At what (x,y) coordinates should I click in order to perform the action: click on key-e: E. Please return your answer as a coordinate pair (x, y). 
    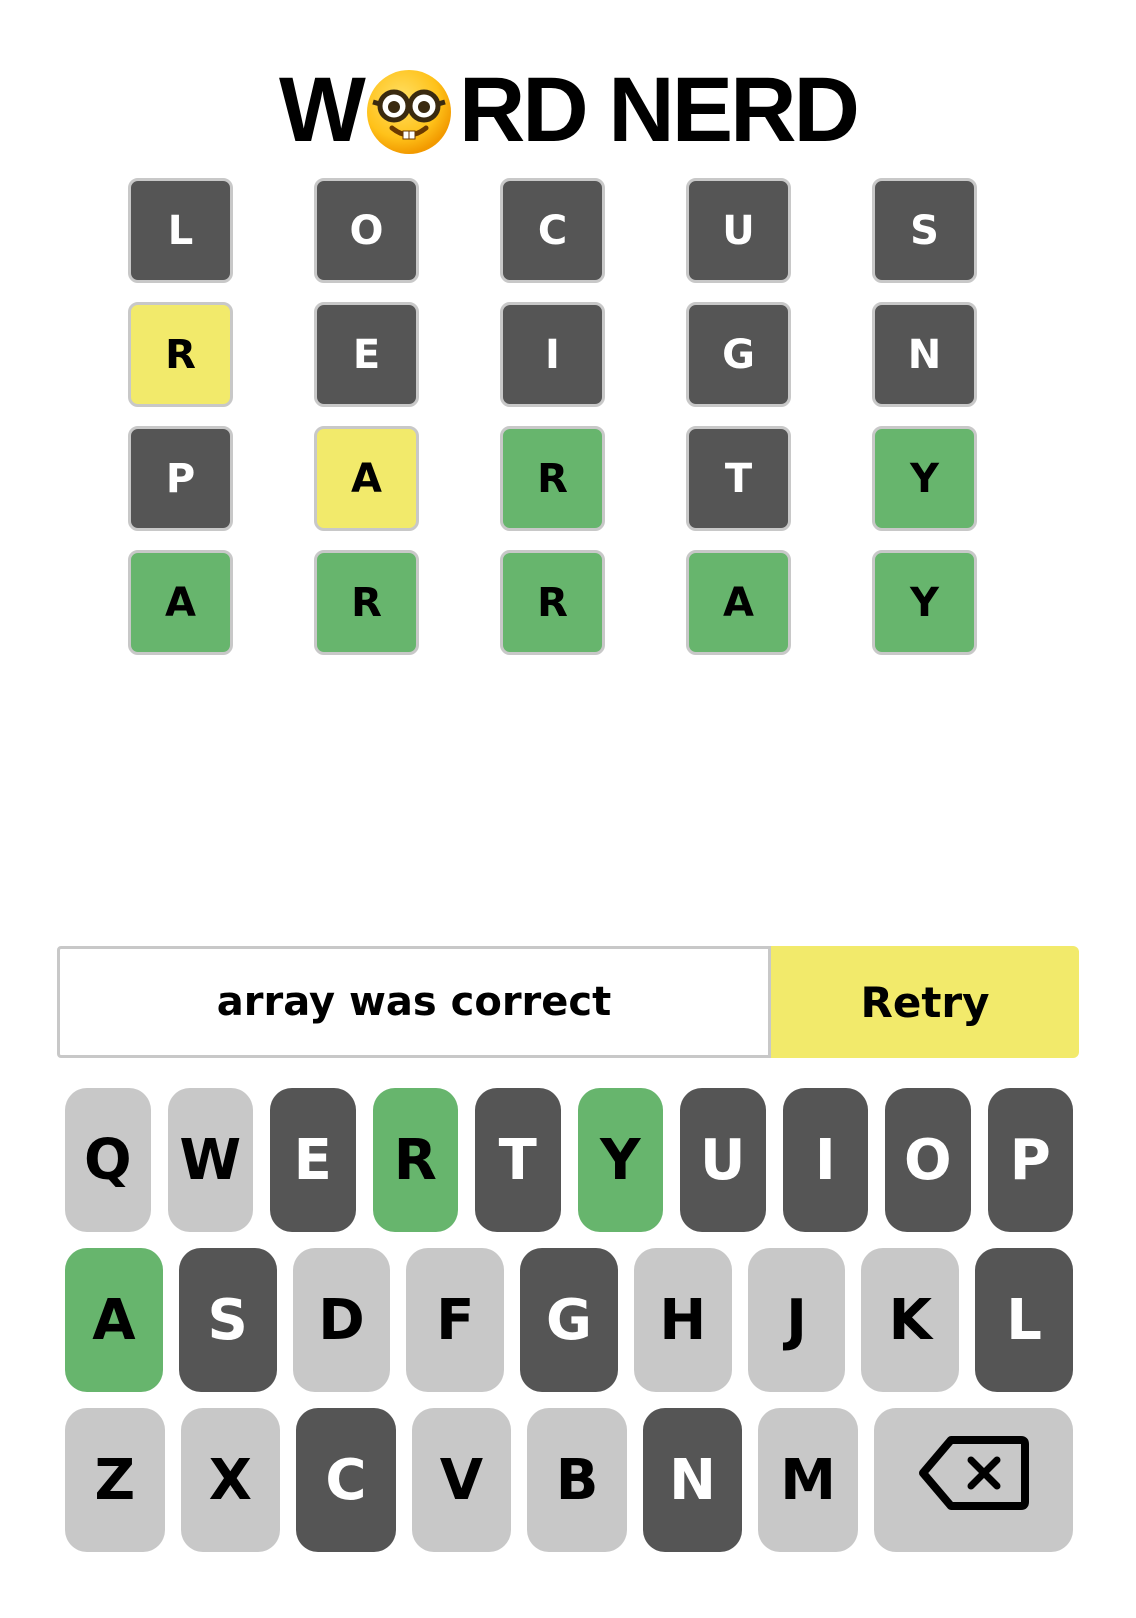
    Looking at the image, I should click on (313, 1160).